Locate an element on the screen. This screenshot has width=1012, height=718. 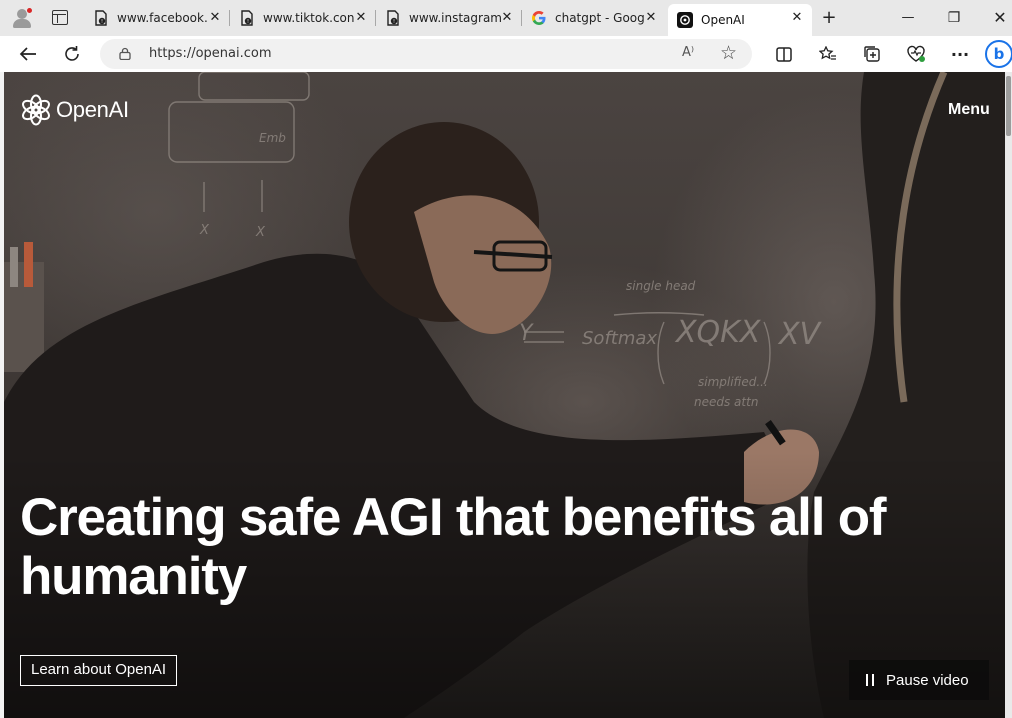
tab-tiktok: ! www.tiktok.con ✕ is located at coordinates (303, 18).